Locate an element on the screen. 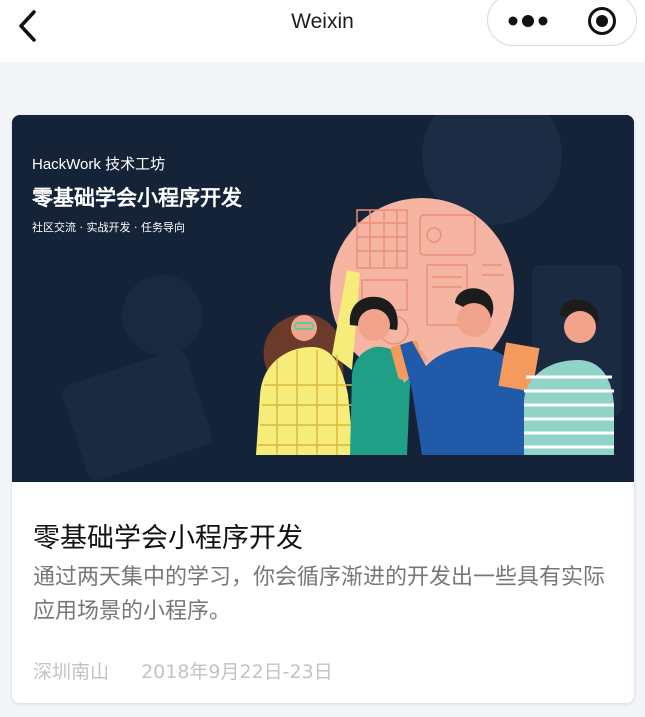 Image resolution: width=645 pixels, height=717 pixels. target-close-icon is located at coordinates (602, 21).